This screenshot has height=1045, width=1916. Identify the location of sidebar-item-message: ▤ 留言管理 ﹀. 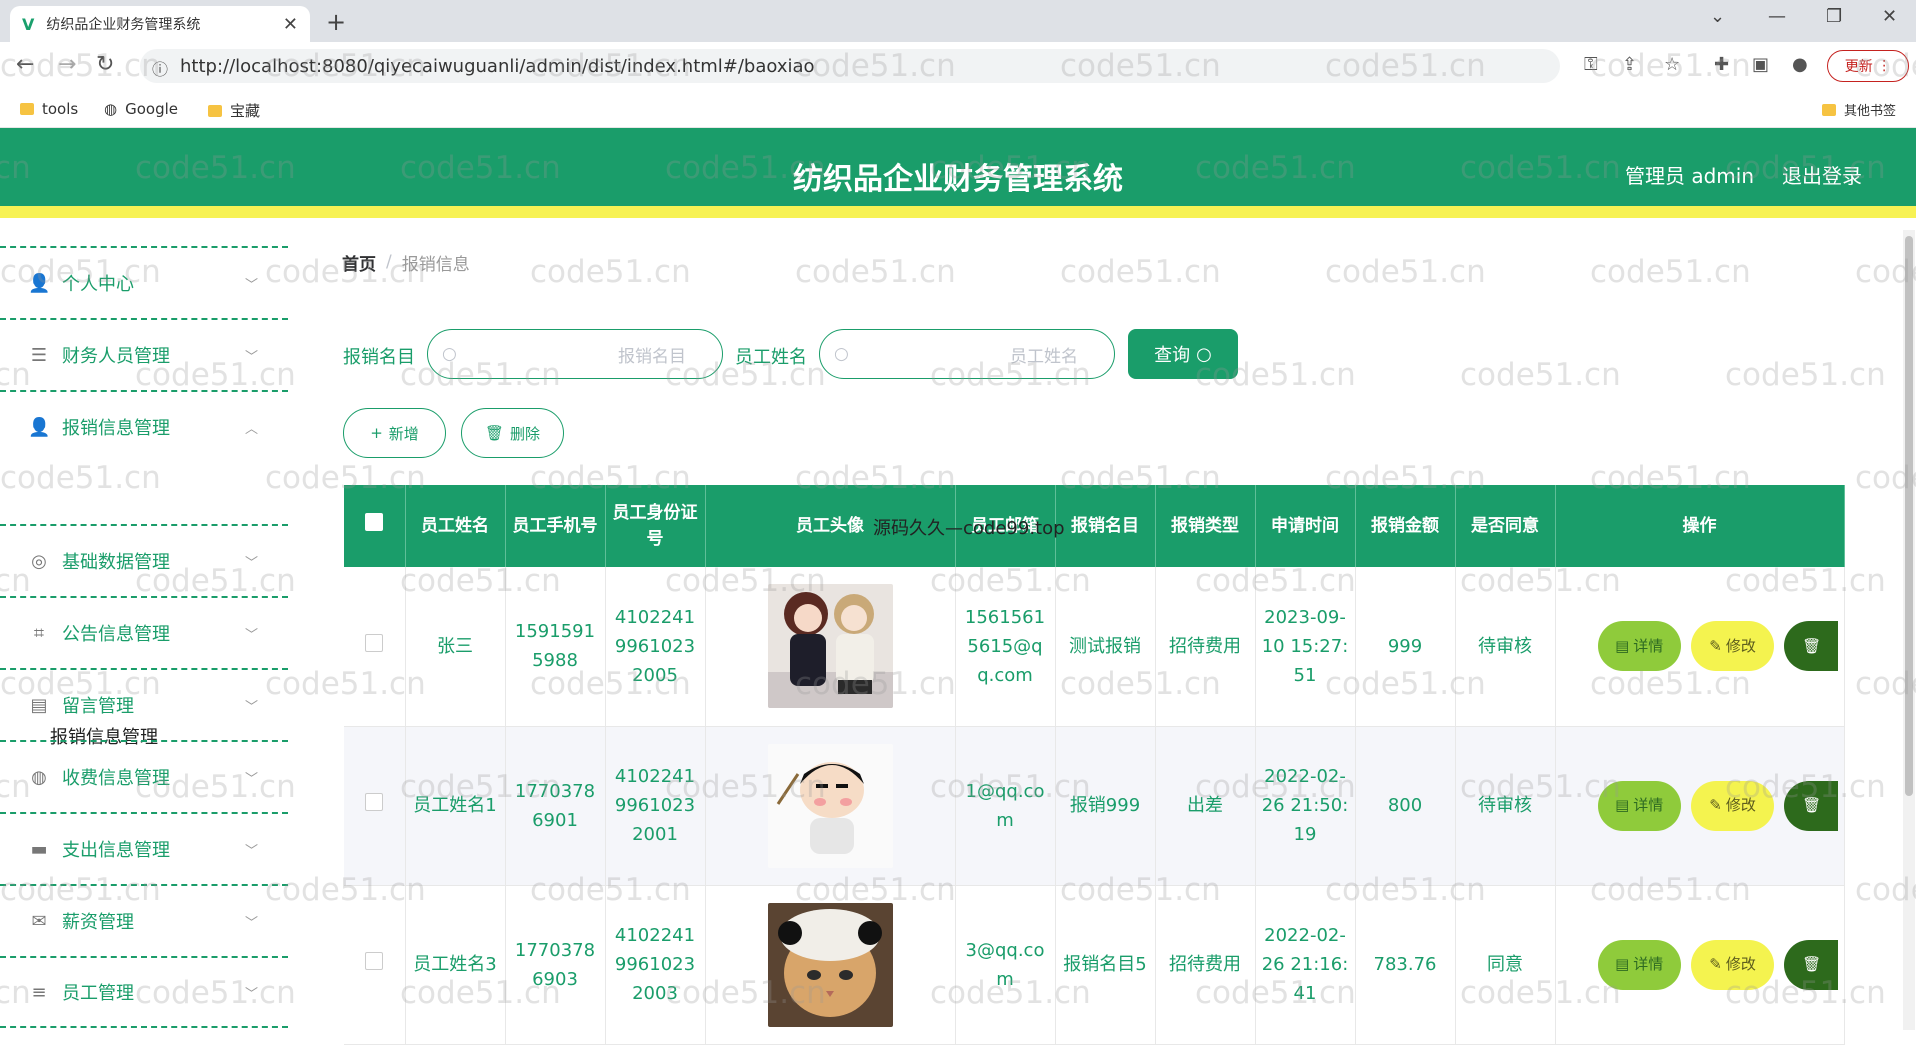
(144, 704).